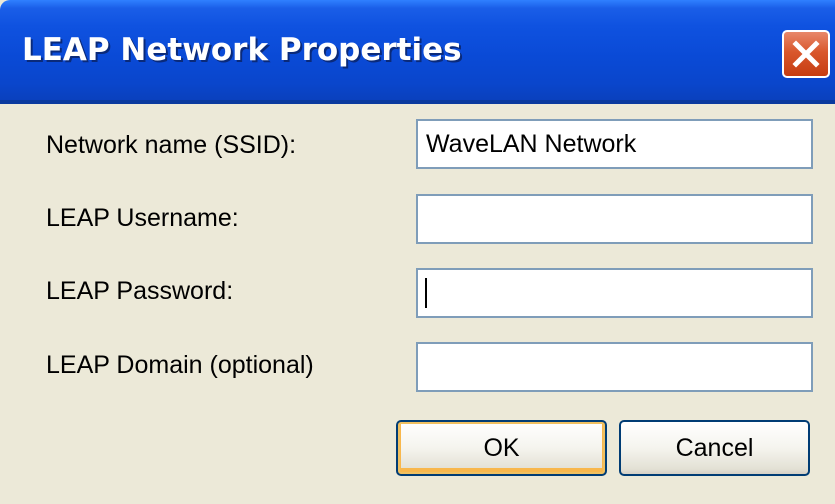  What do you see at coordinates (242, 50) in the screenshot?
I see `dialog-title: LEAP Network Properties` at bounding box center [242, 50].